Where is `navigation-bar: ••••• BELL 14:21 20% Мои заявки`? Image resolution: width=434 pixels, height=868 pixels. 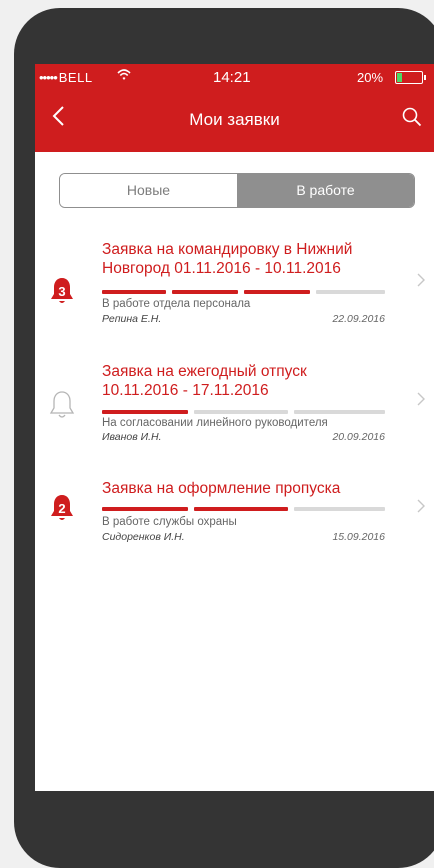 navigation-bar: ••••• BELL 14:21 20% Мои заявки is located at coordinates (234, 108).